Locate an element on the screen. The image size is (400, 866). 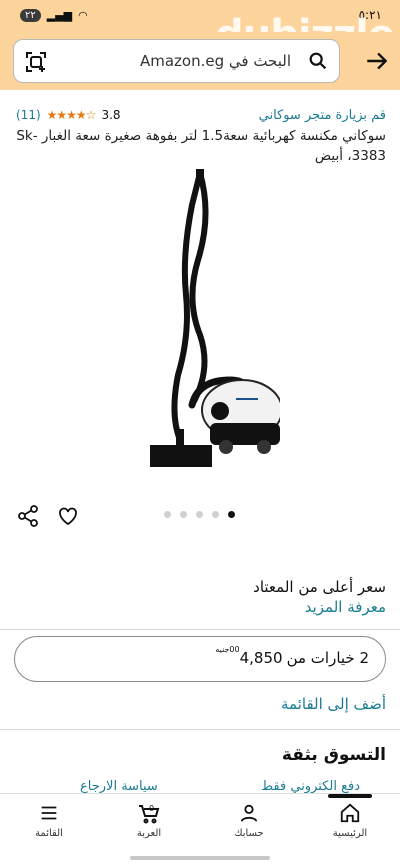
nav-account: حسابك is located at coordinates (249, 820).